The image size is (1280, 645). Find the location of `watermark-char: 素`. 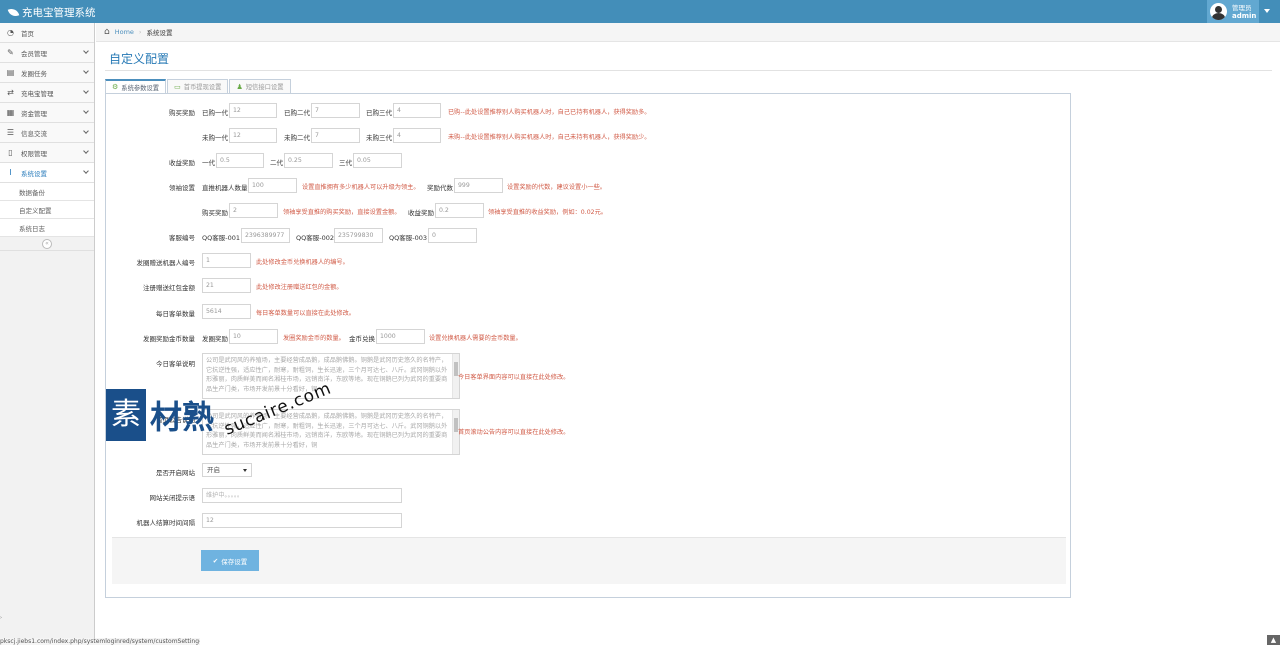

watermark-char: 素 is located at coordinates (126, 415).